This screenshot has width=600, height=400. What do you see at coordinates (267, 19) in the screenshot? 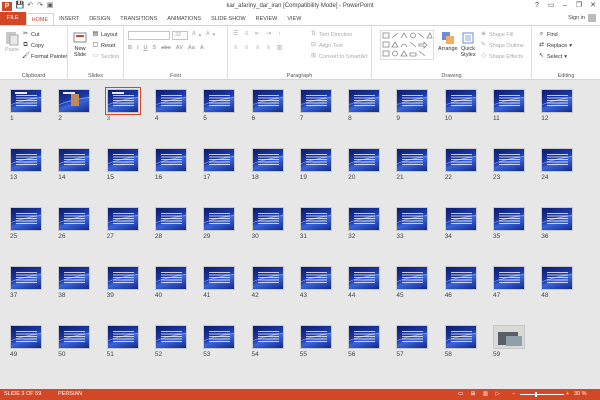
I see `tab-review: REVIEW` at bounding box center [267, 19].